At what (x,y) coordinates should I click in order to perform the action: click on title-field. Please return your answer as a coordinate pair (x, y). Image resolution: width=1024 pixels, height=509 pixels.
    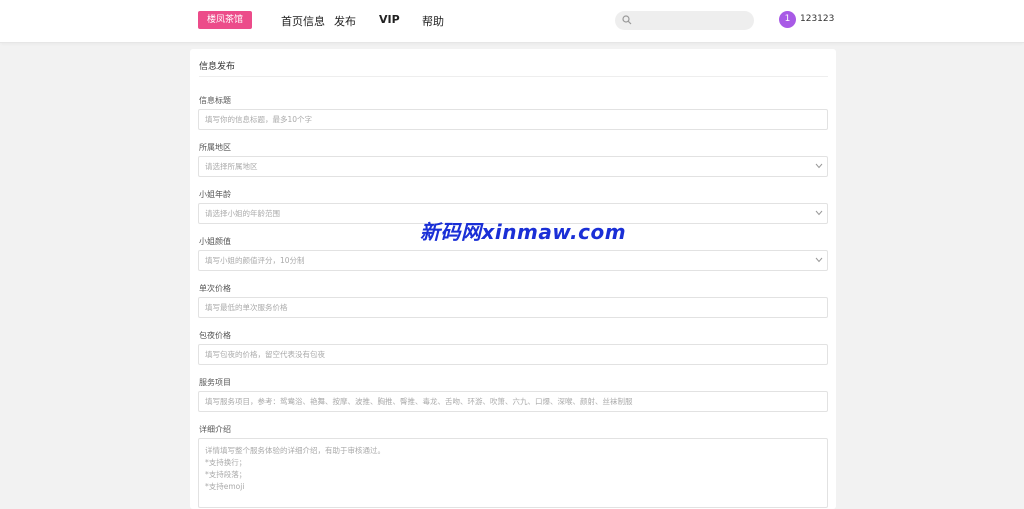
    Looking at the image, I should click on (513, 119).